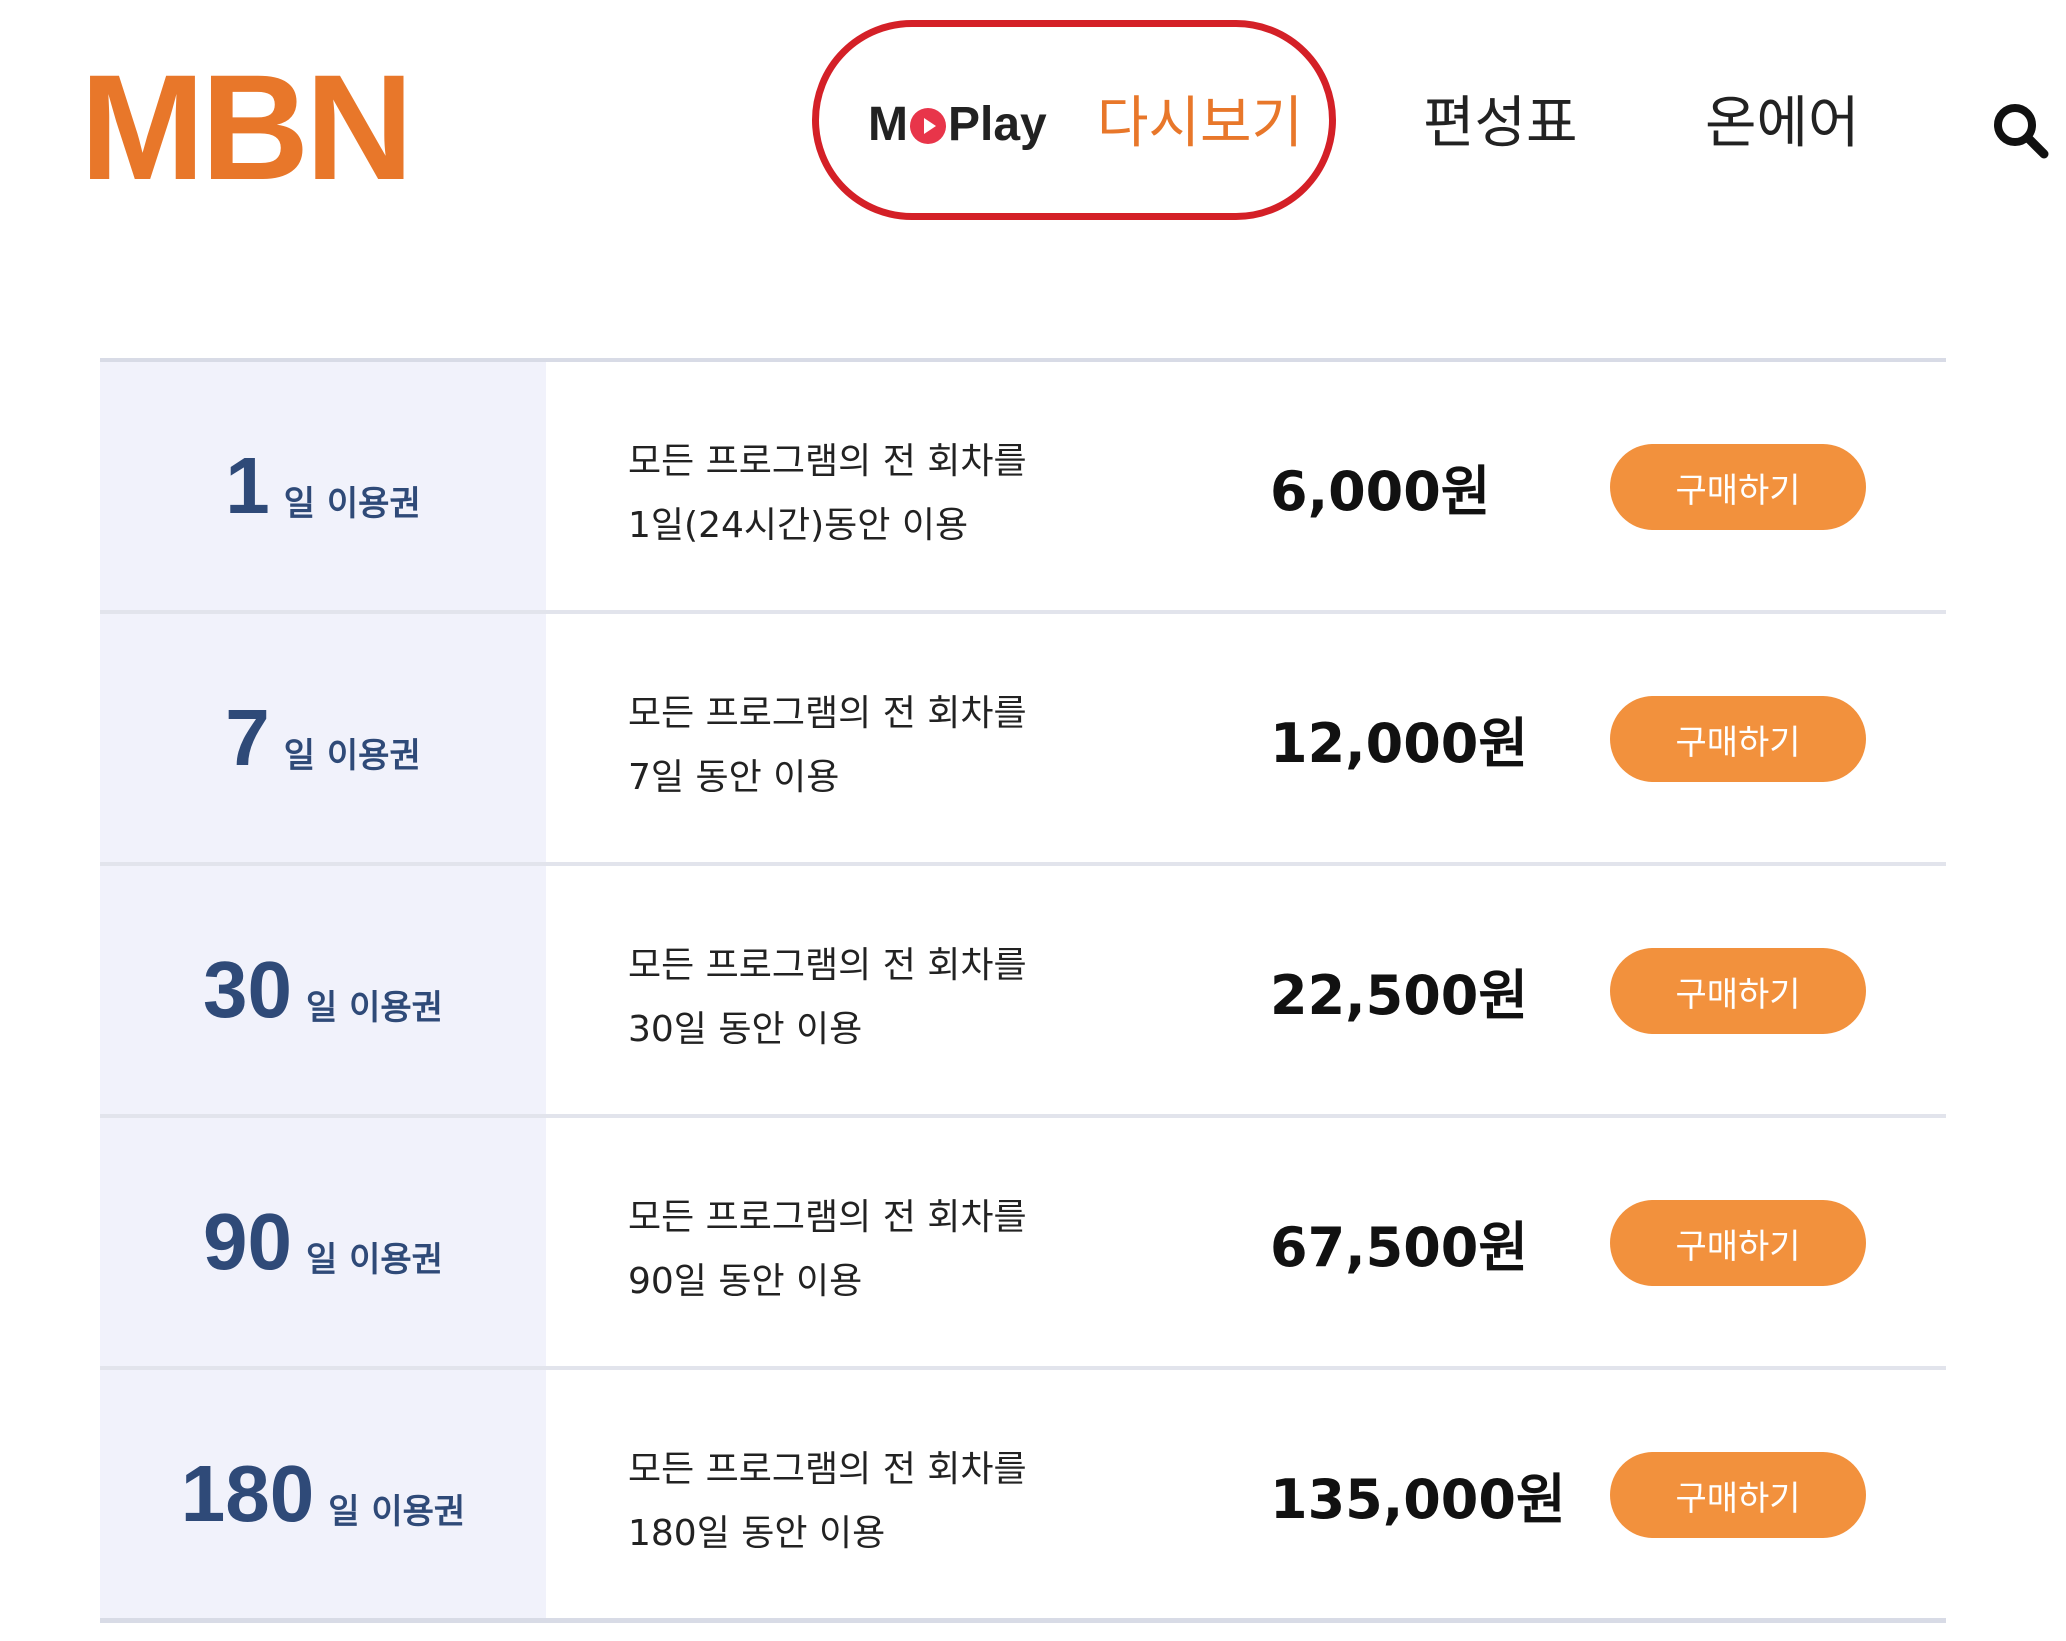 The height and width of the screenshot is (1641, 2066). I want to click on moplay-logo: M Play, so click(957, 124).